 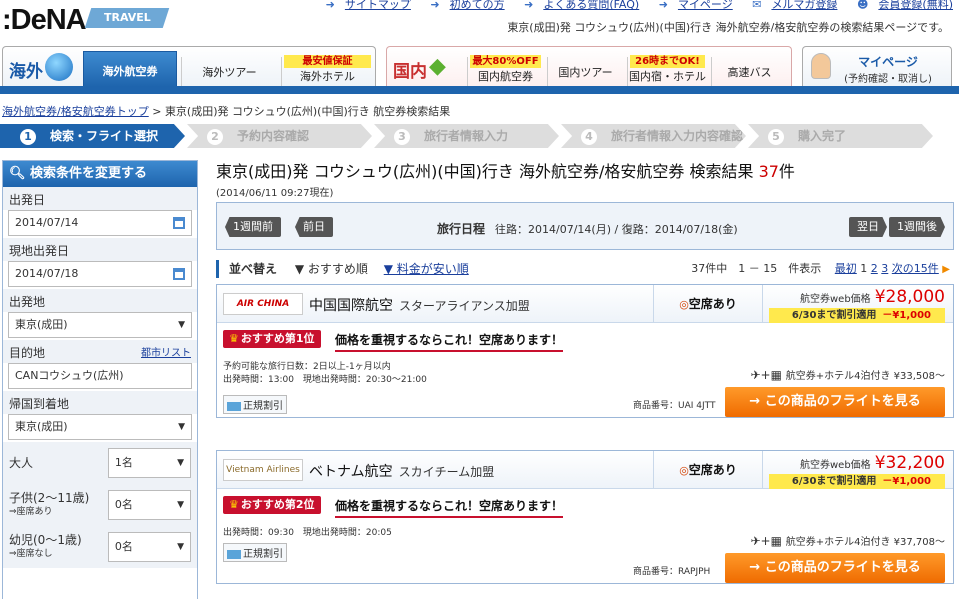 I want to click on dena-logo: :DeNA, so click(x=44, y=20).